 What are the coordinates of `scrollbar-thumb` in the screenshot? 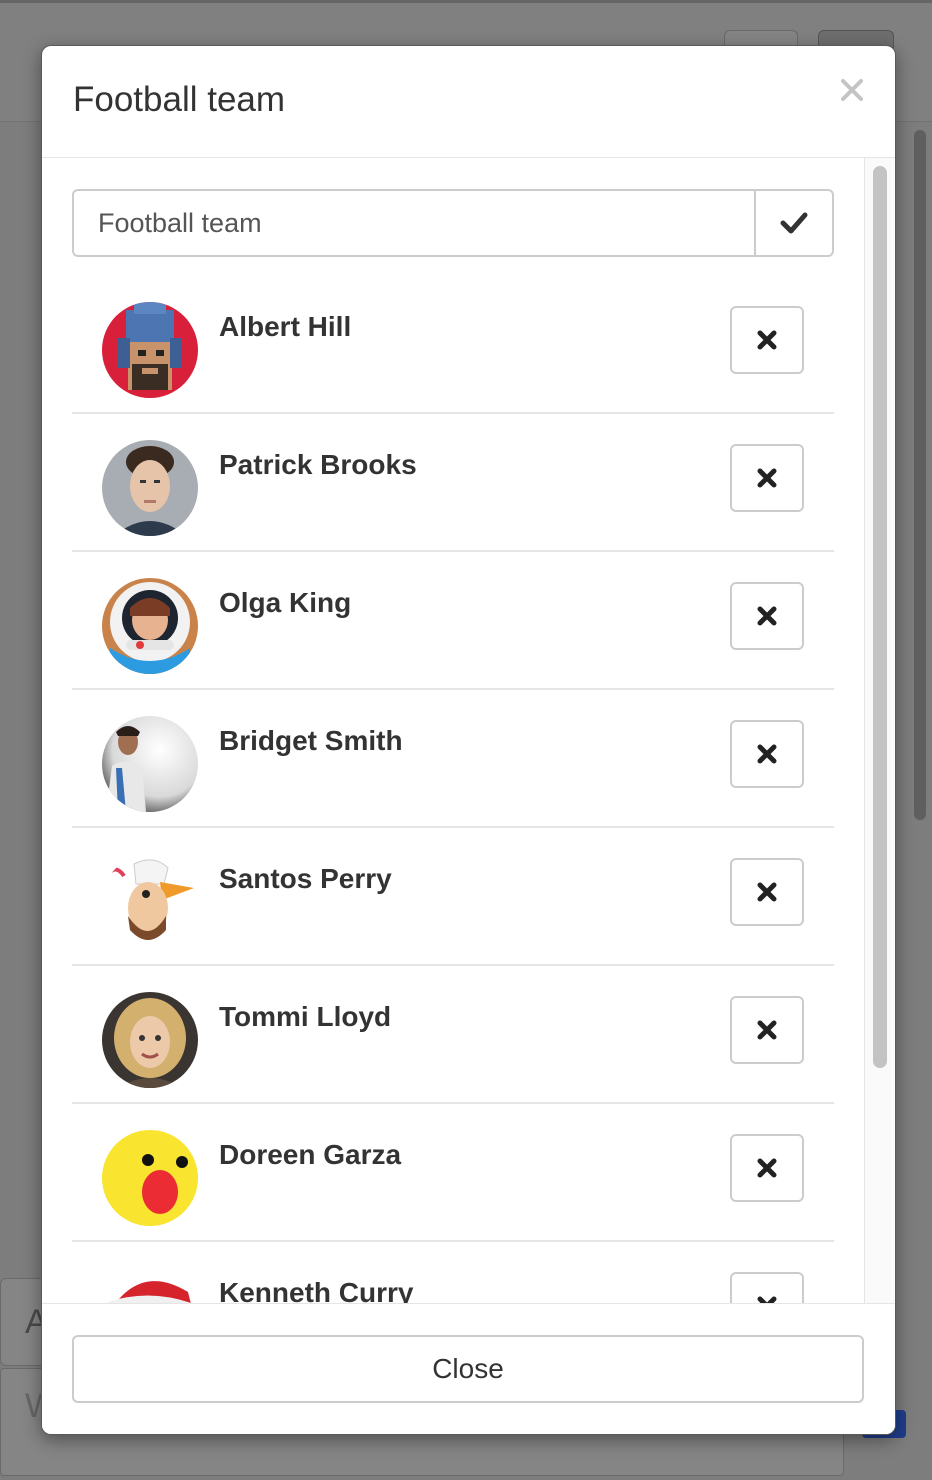 It's located at (880, 617).